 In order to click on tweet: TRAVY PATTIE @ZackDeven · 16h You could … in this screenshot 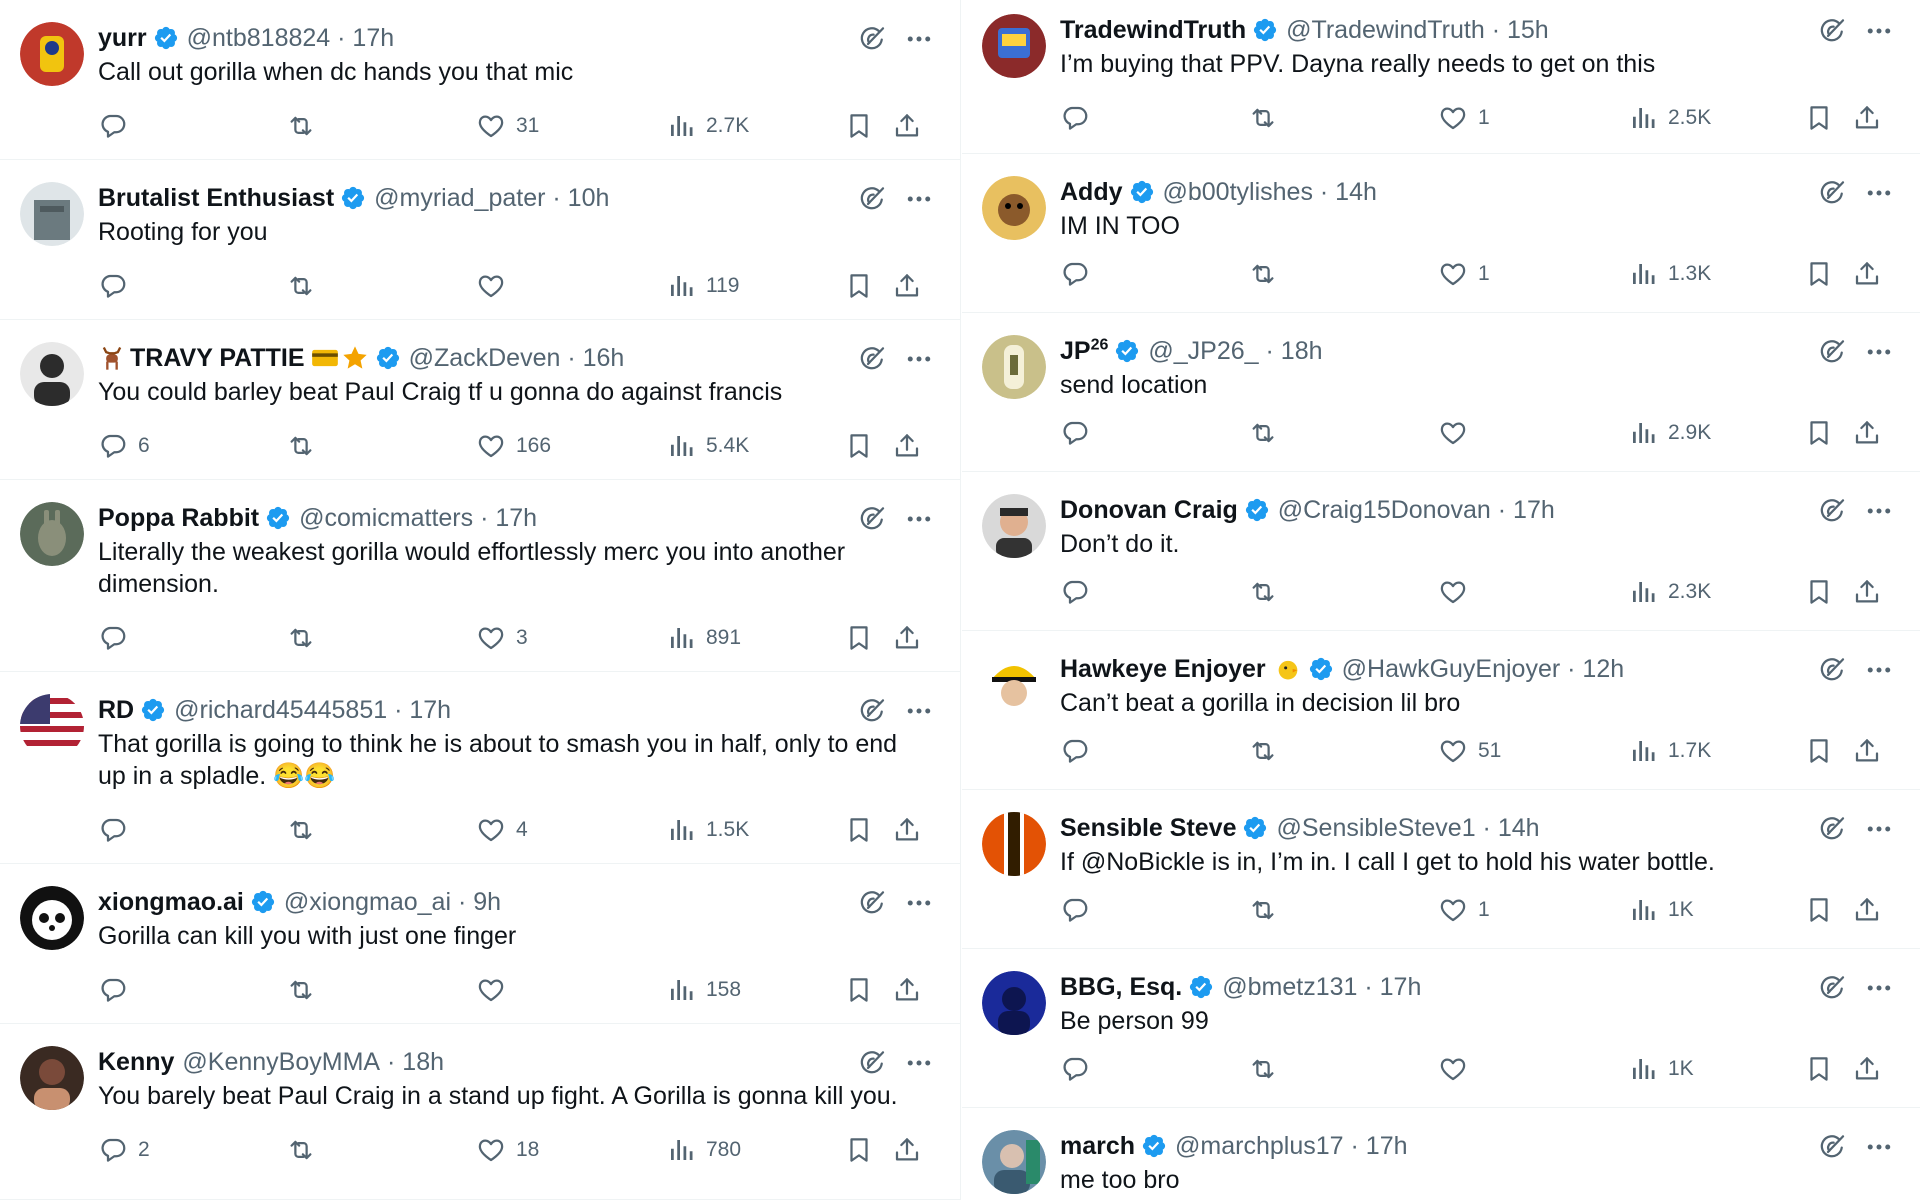, I will do `click(480, 400)`.